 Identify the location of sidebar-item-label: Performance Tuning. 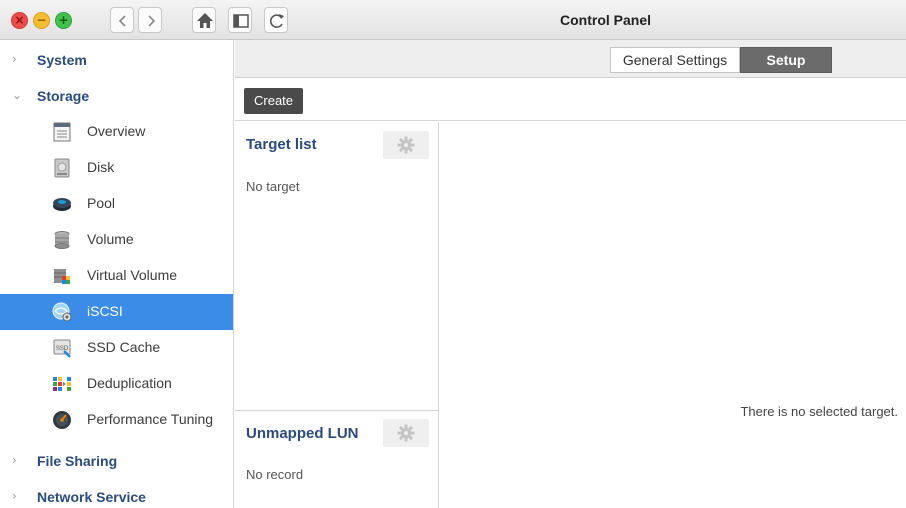
(150, 419).